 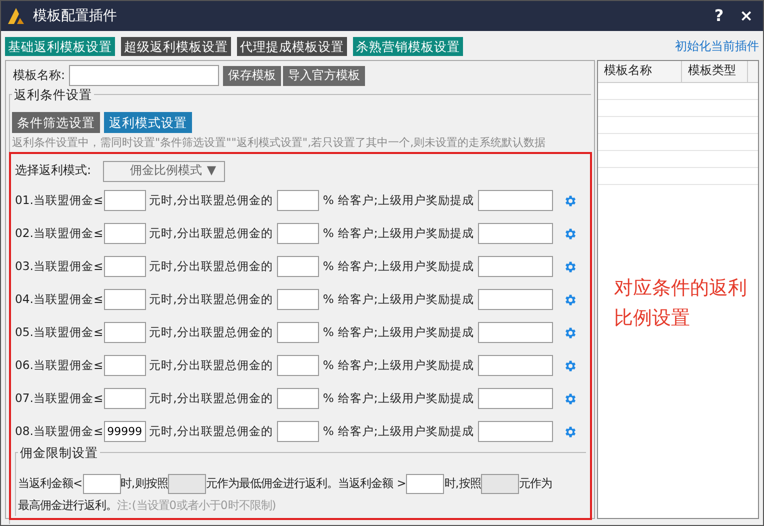 I want to click on condition-text: 01.当联盟佣金≤, so click(x=59, y=200).